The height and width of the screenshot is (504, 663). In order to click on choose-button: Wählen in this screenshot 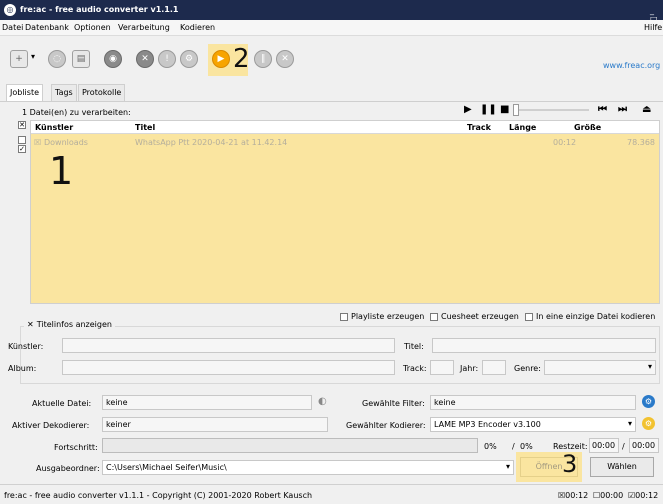, I will do `click(622, 467)`.